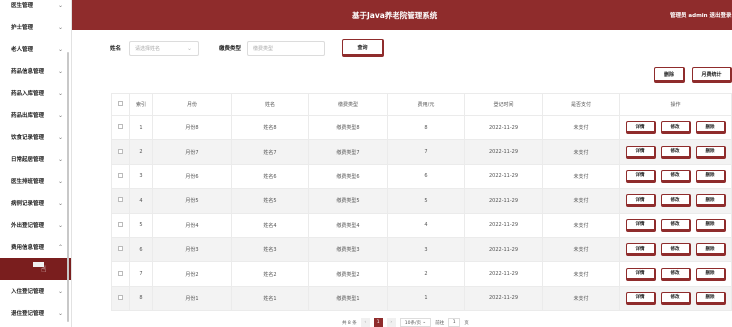 This screenshot has height=327, width=732. What do you see at coordinates (426, 104) in the screenshot?
I see `col-header-fee: 费用/元` at bounding box center [426, 104].